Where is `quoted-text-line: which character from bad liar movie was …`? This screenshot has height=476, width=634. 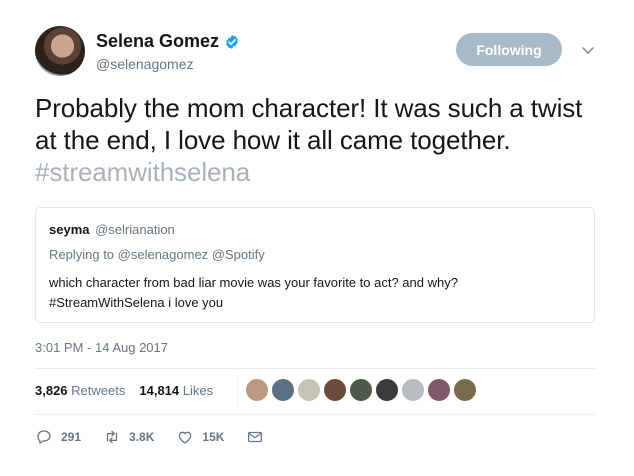
quoted-text-line: which character from bad liar movie was … is located at coordinates (253, 282).